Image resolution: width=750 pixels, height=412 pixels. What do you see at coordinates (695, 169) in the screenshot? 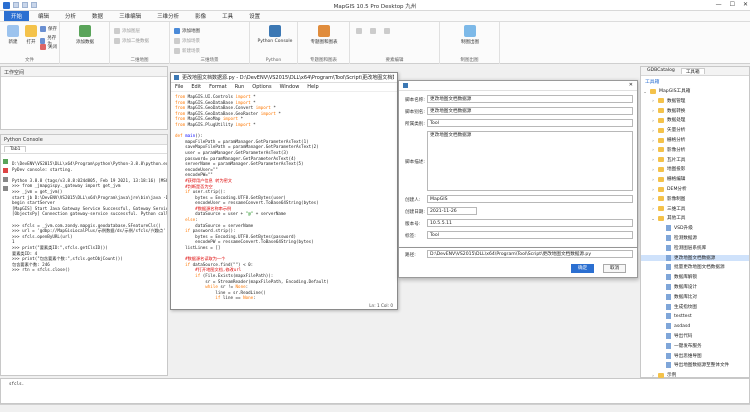
I see `tree-folder: › 地图投影` at bounding box center [695, 169].